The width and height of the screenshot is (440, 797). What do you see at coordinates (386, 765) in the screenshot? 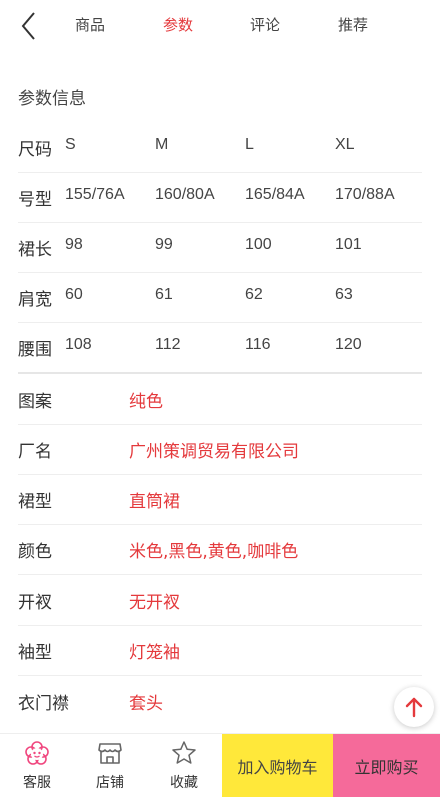
I see `buy-now-button: 立即购买` at bounding box center [386, 765].